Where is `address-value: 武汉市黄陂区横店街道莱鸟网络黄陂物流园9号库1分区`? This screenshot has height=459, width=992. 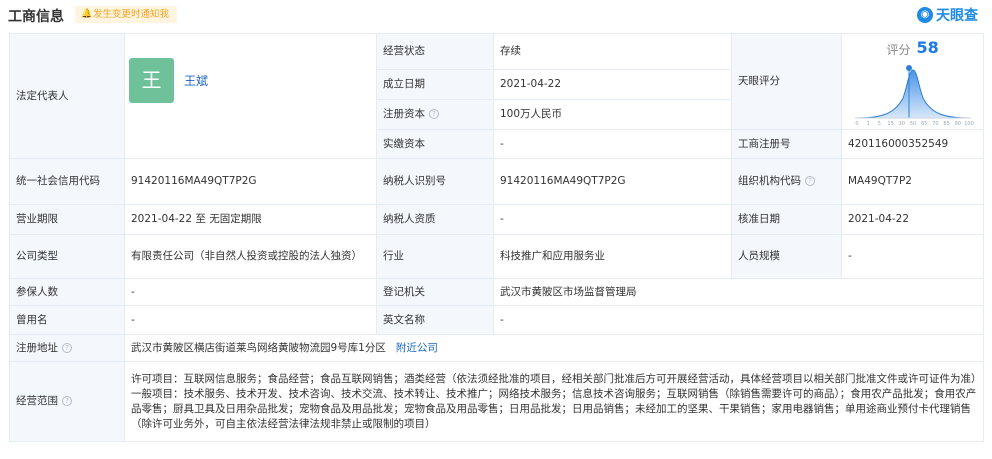
address-value: 武汉市黄陂区横店街道莱鸟网络黄陂物流园9号库1分区 is located at coordinates (258, 347).